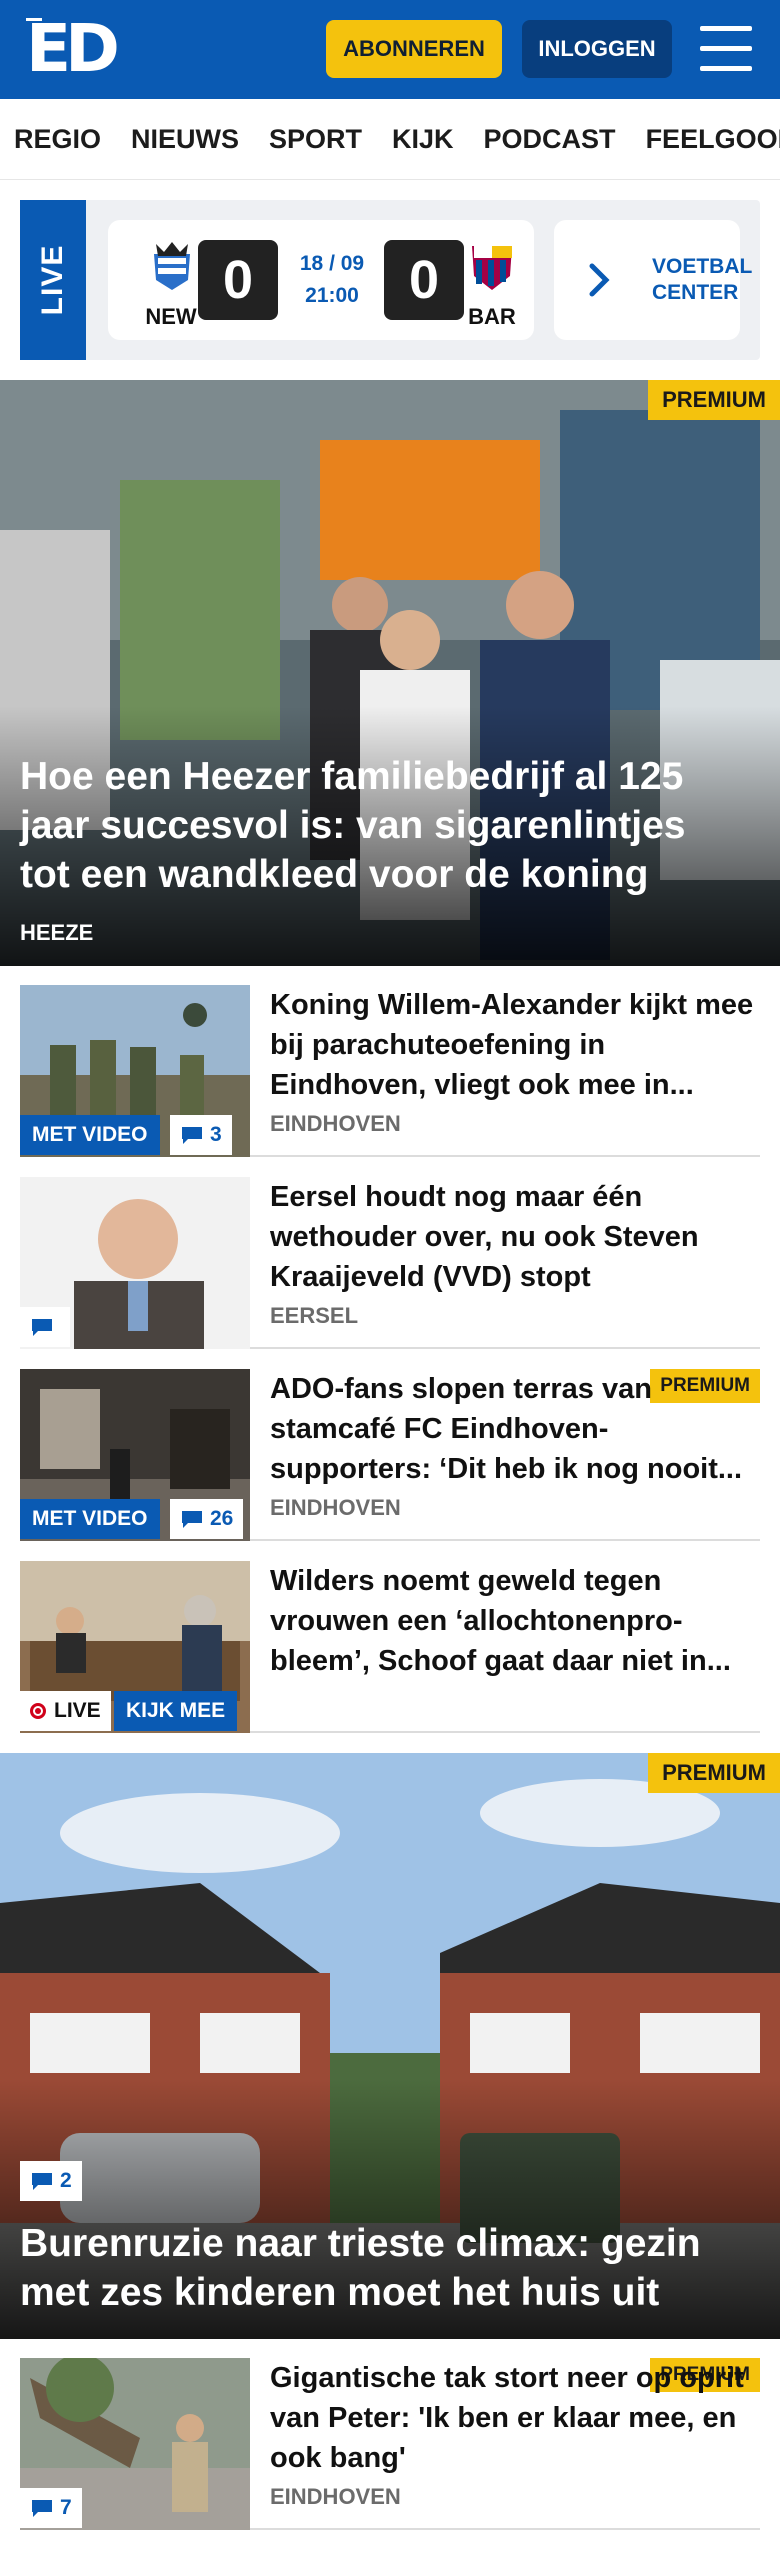 The height and width of the screenshot is (2560, 780). I want to click on voetbal-center-link: VOETBAL CENTER, so click(653, 280).